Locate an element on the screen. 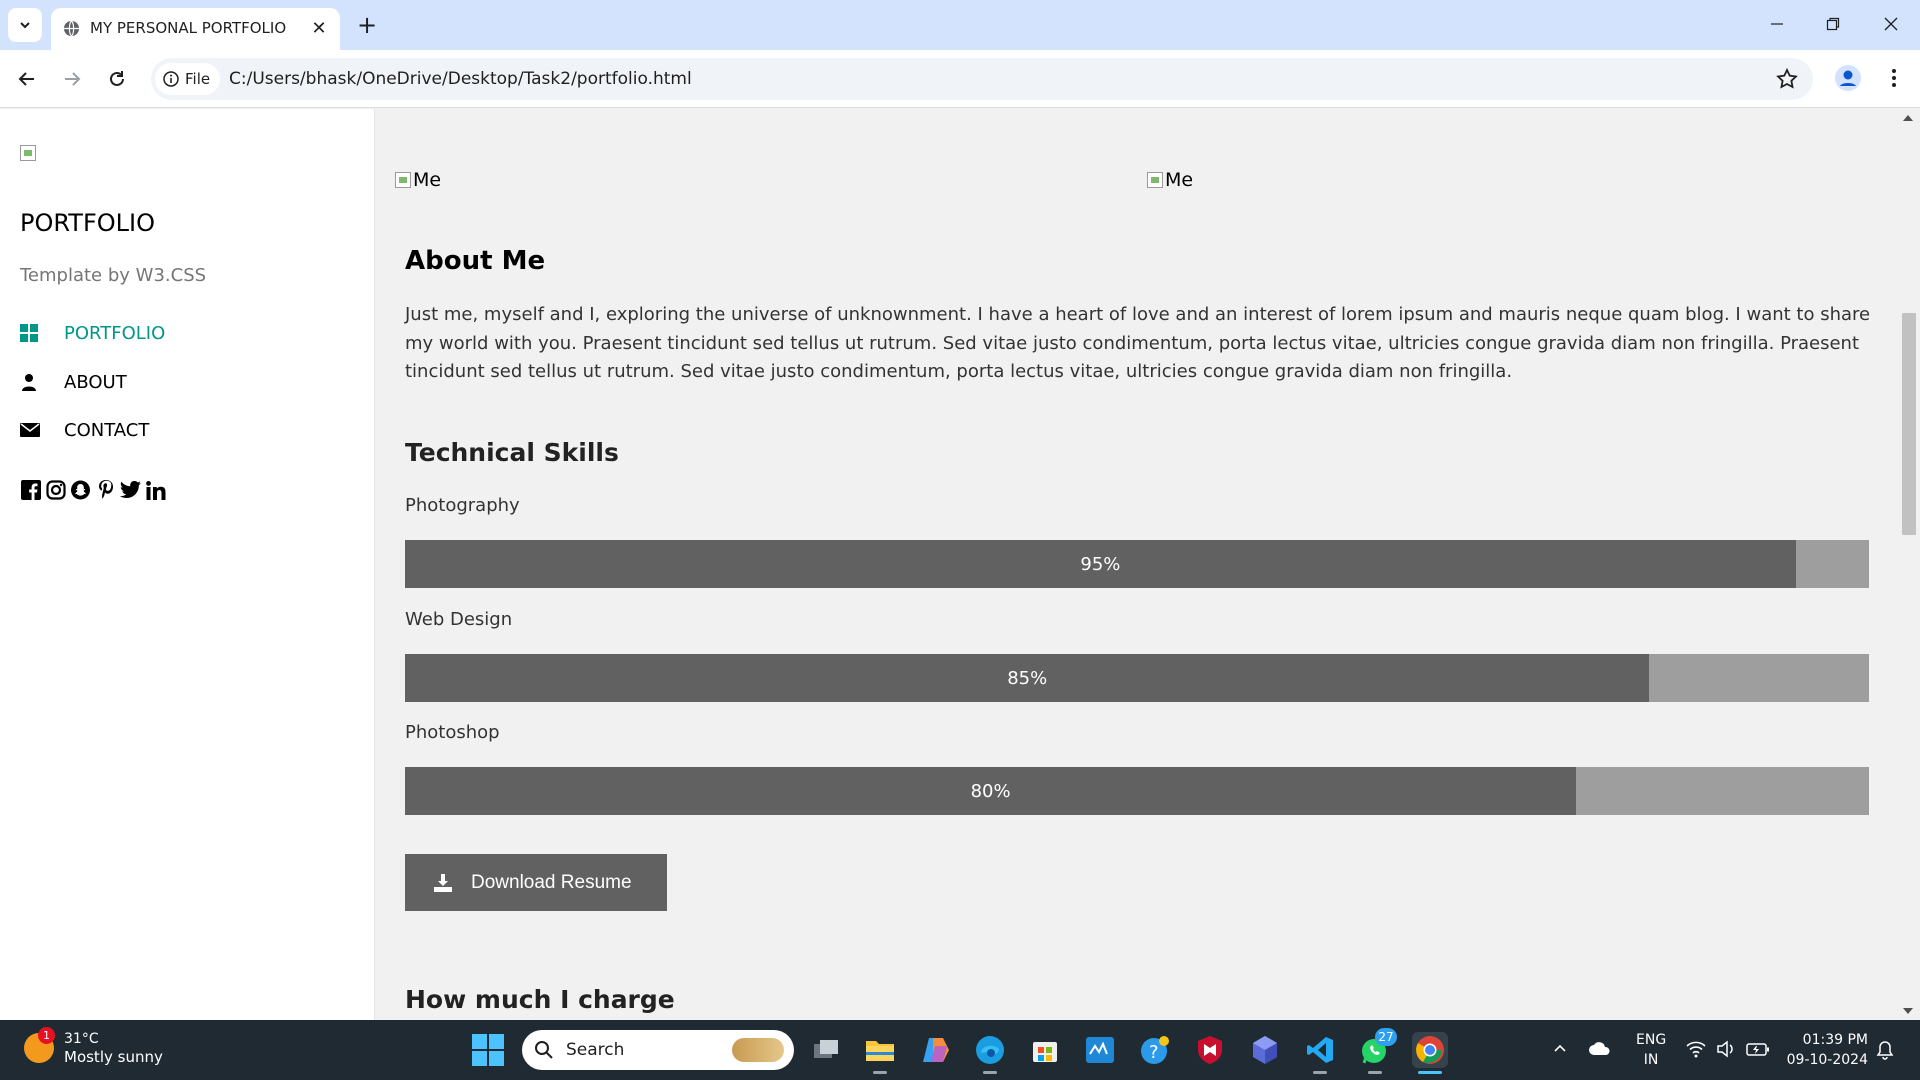 This screenshot has height=1080, width=1920. help-icon: ? is located at coordinates (1155, 1050).